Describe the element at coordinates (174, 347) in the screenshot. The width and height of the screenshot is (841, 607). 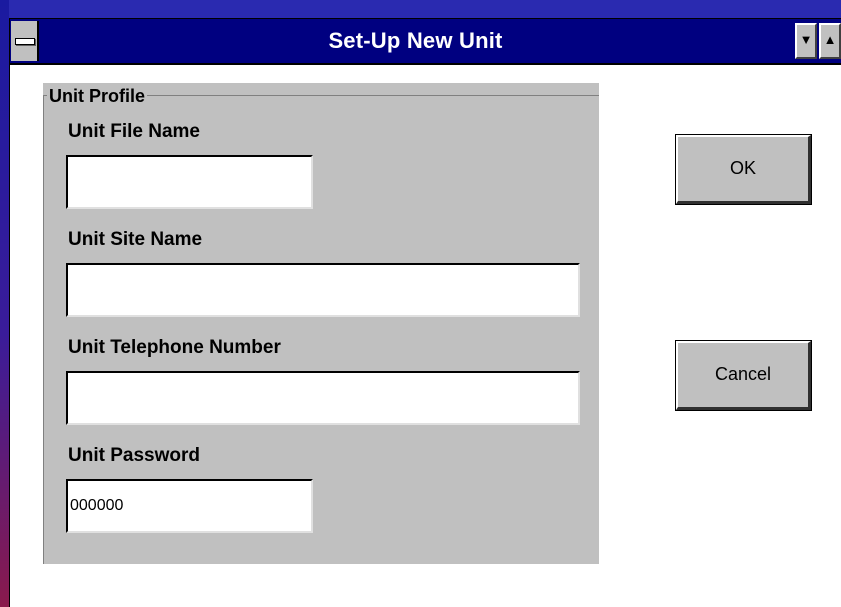
I see `unit-telephone-number-label: Unit Telephone Number` at that location.